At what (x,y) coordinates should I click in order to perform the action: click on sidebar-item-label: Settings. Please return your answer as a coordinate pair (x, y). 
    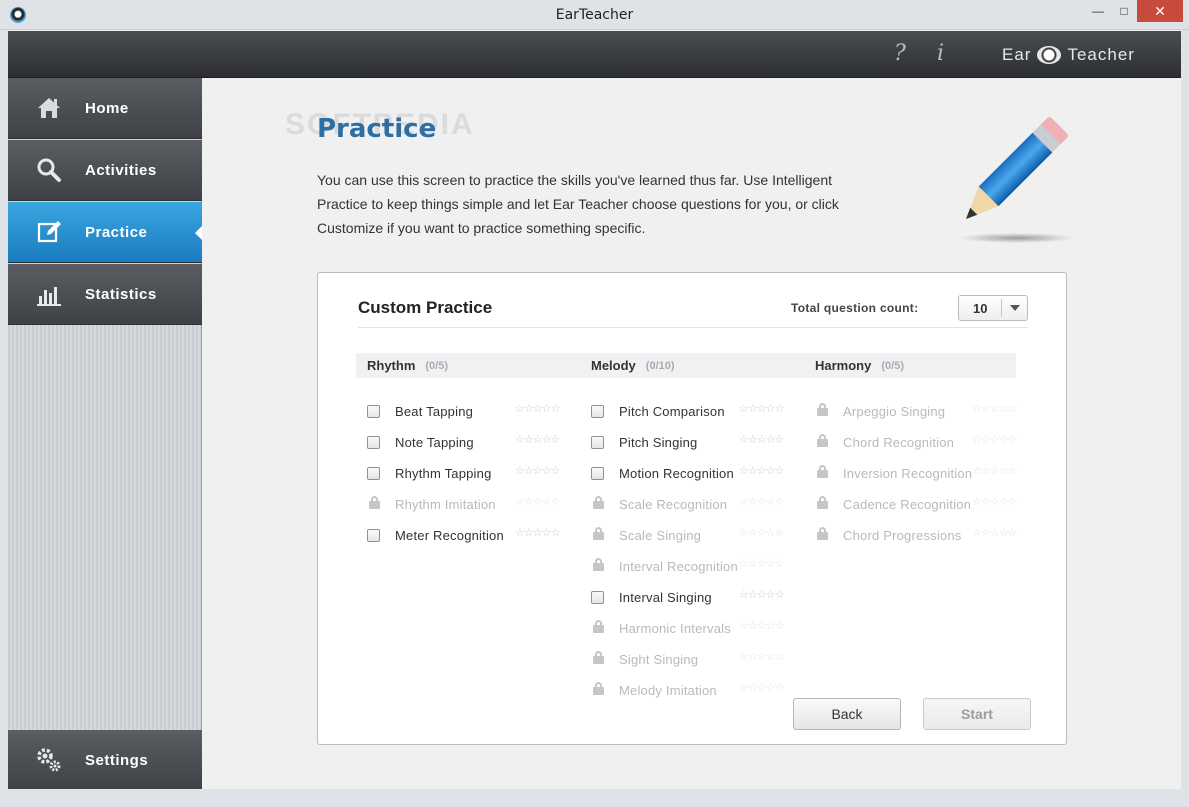
    Looking at the image, I should click on (117, 760).